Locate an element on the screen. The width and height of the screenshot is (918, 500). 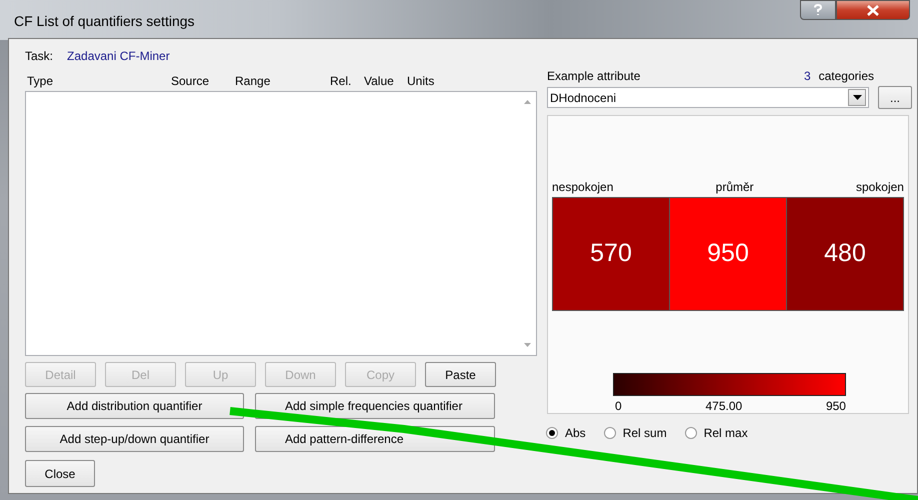
category-count: 3 is located at coordinates (807, 76).